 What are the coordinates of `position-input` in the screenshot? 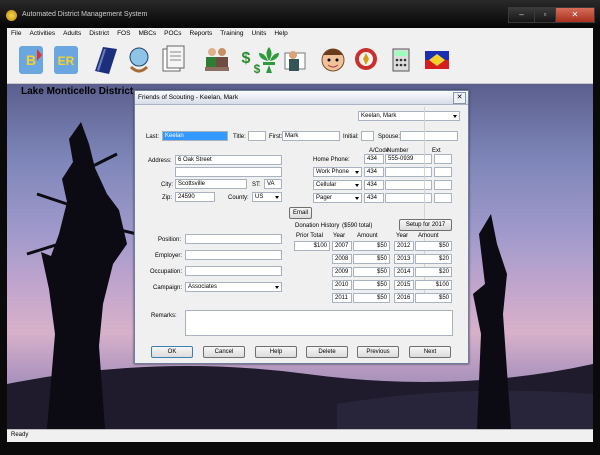 It's located at (233, 239).